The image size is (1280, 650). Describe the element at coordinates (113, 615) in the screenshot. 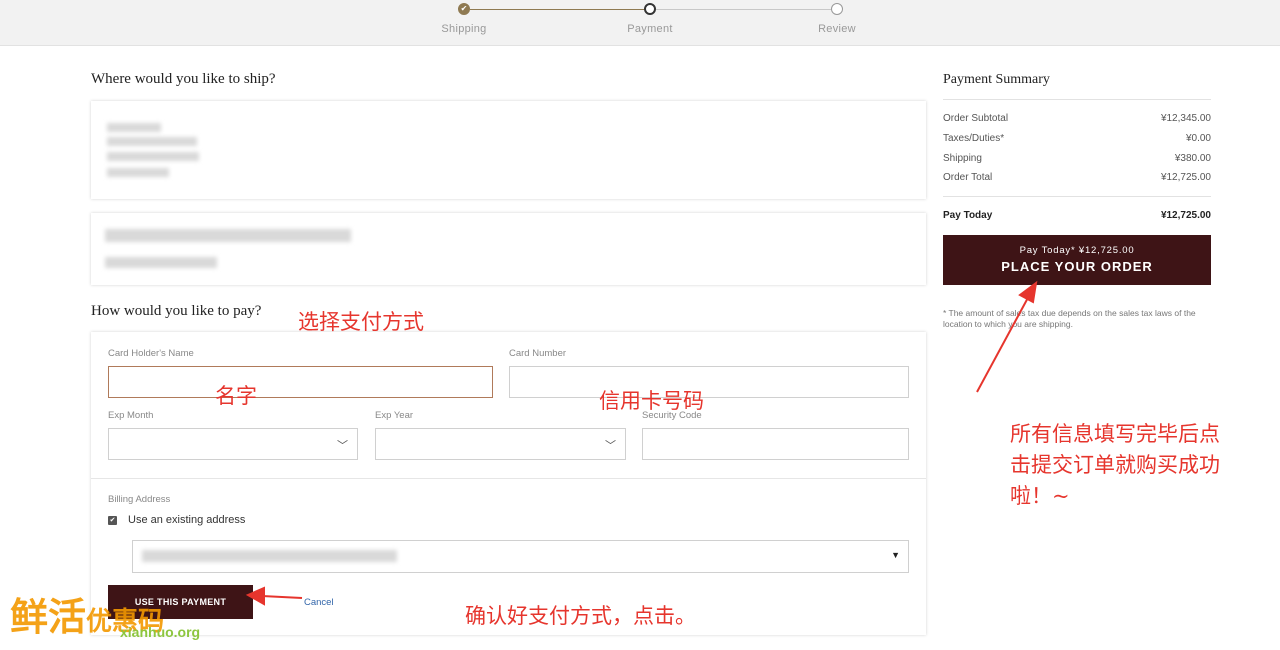

I see `watermark-logo: 鲜活优惠码 xianhuo.org` at that location.